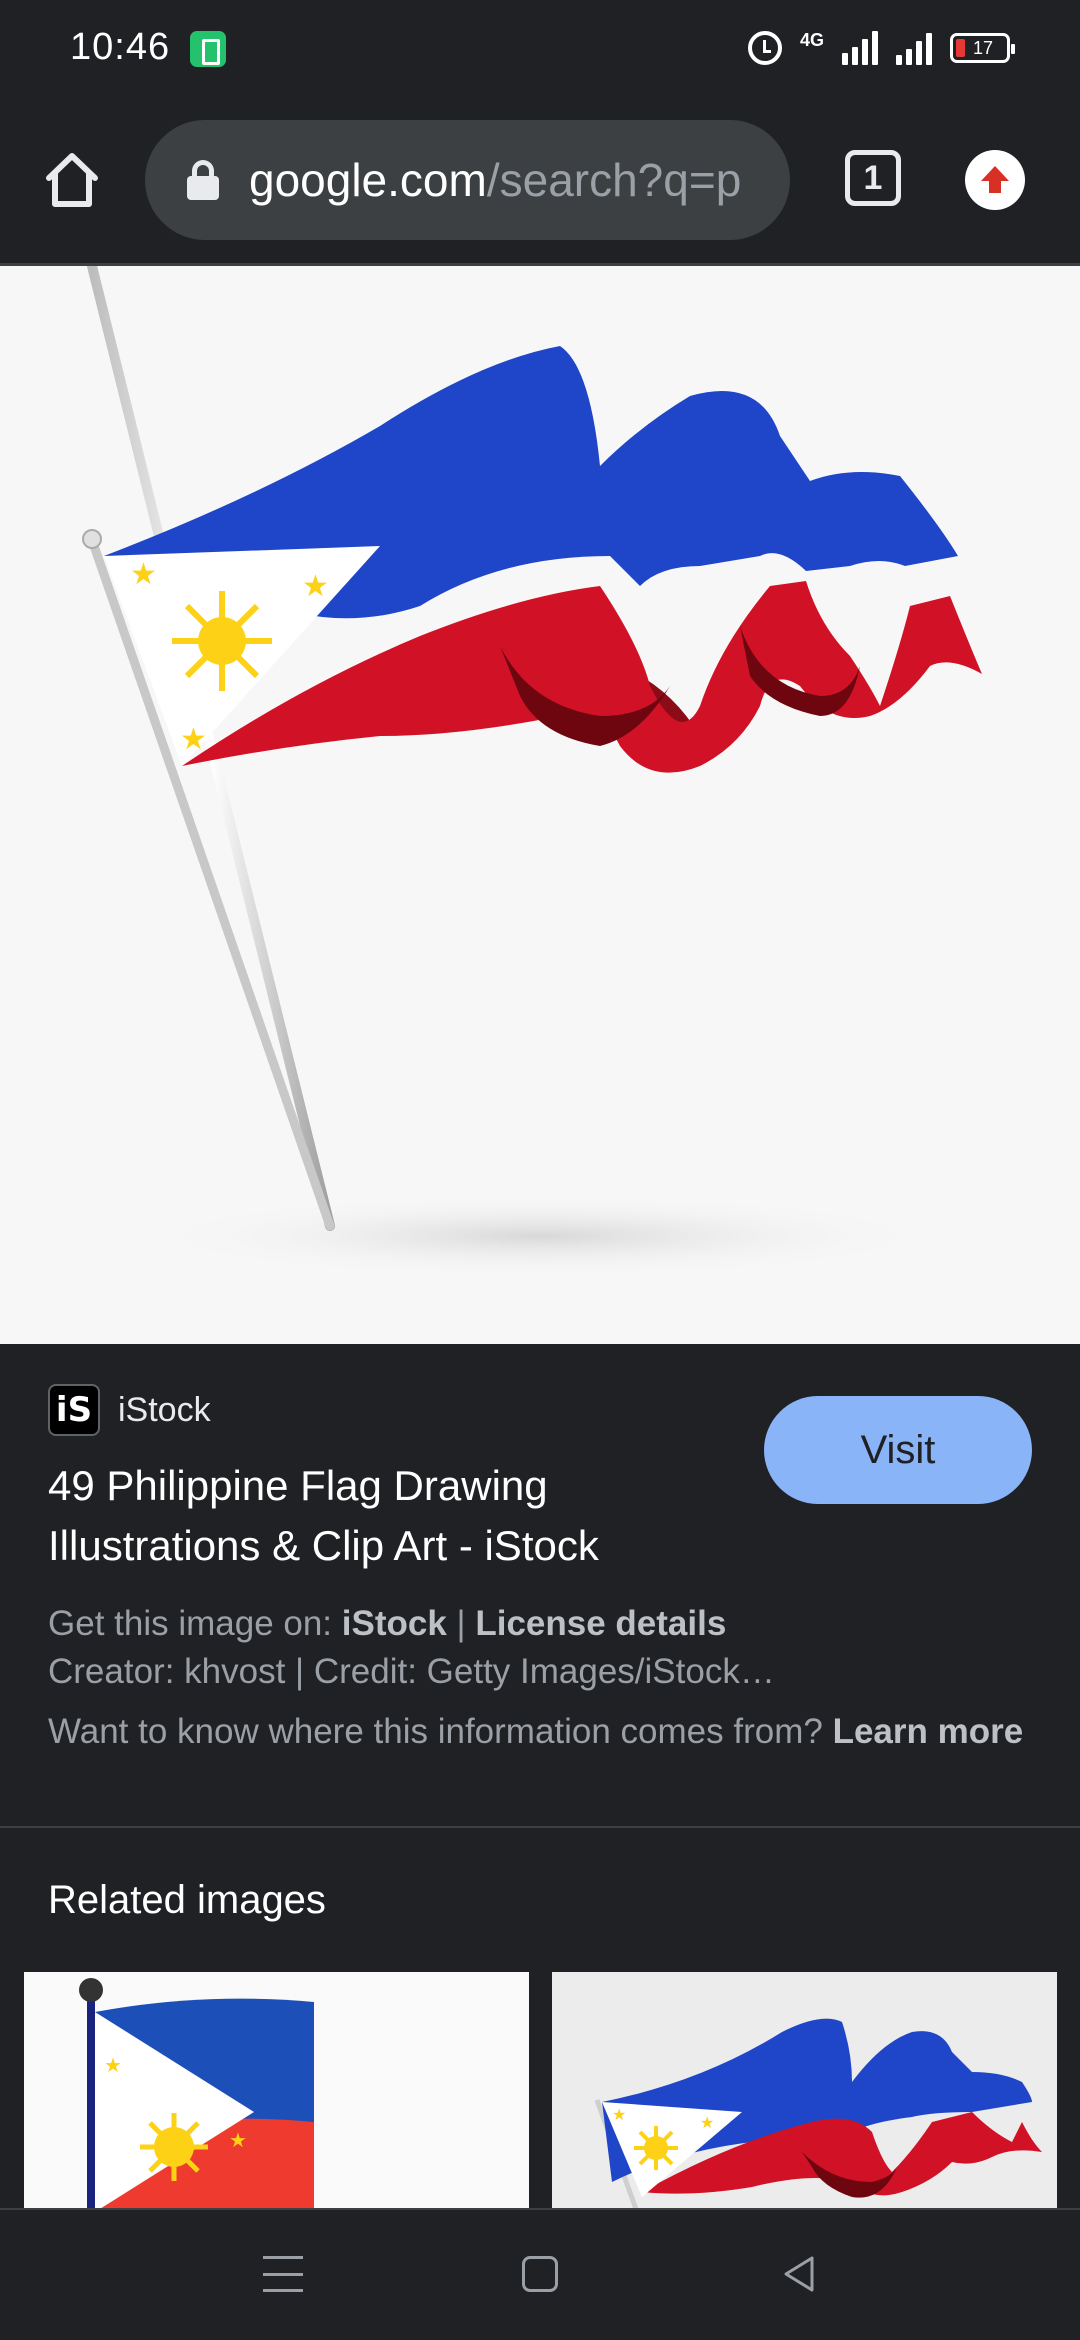  What do you see at coordinates (614, 180) in the screenshot?
I see `url-path: /search?q=p` at bounding box center [614, 180].